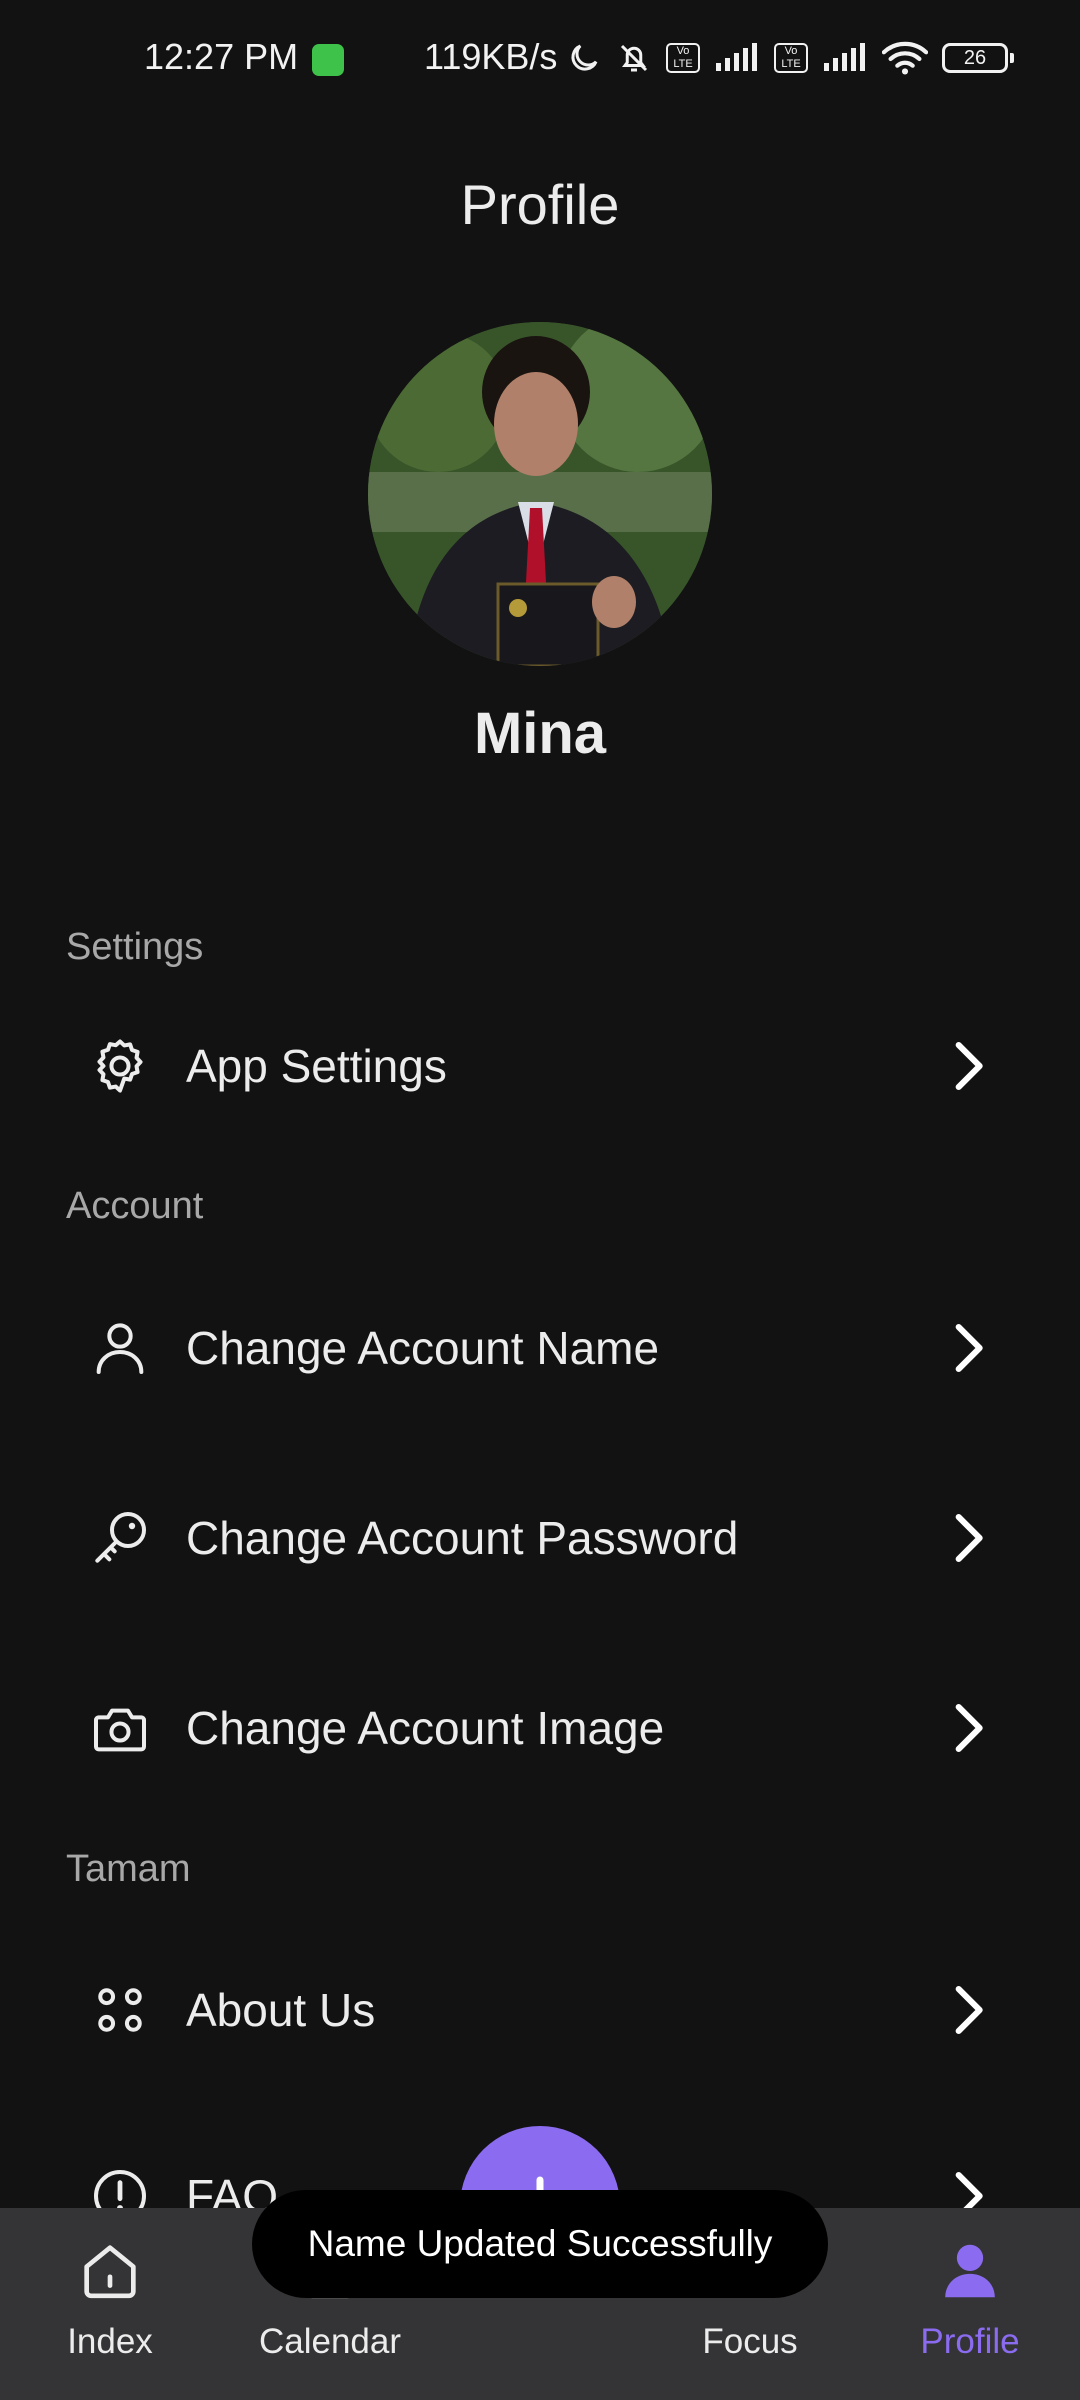 Image resolution: width=1080 pixels, height=2400 pixels. Describe the element at coordinates (634, 58) in the screenshot. I see `bell-off-icon` at that location.